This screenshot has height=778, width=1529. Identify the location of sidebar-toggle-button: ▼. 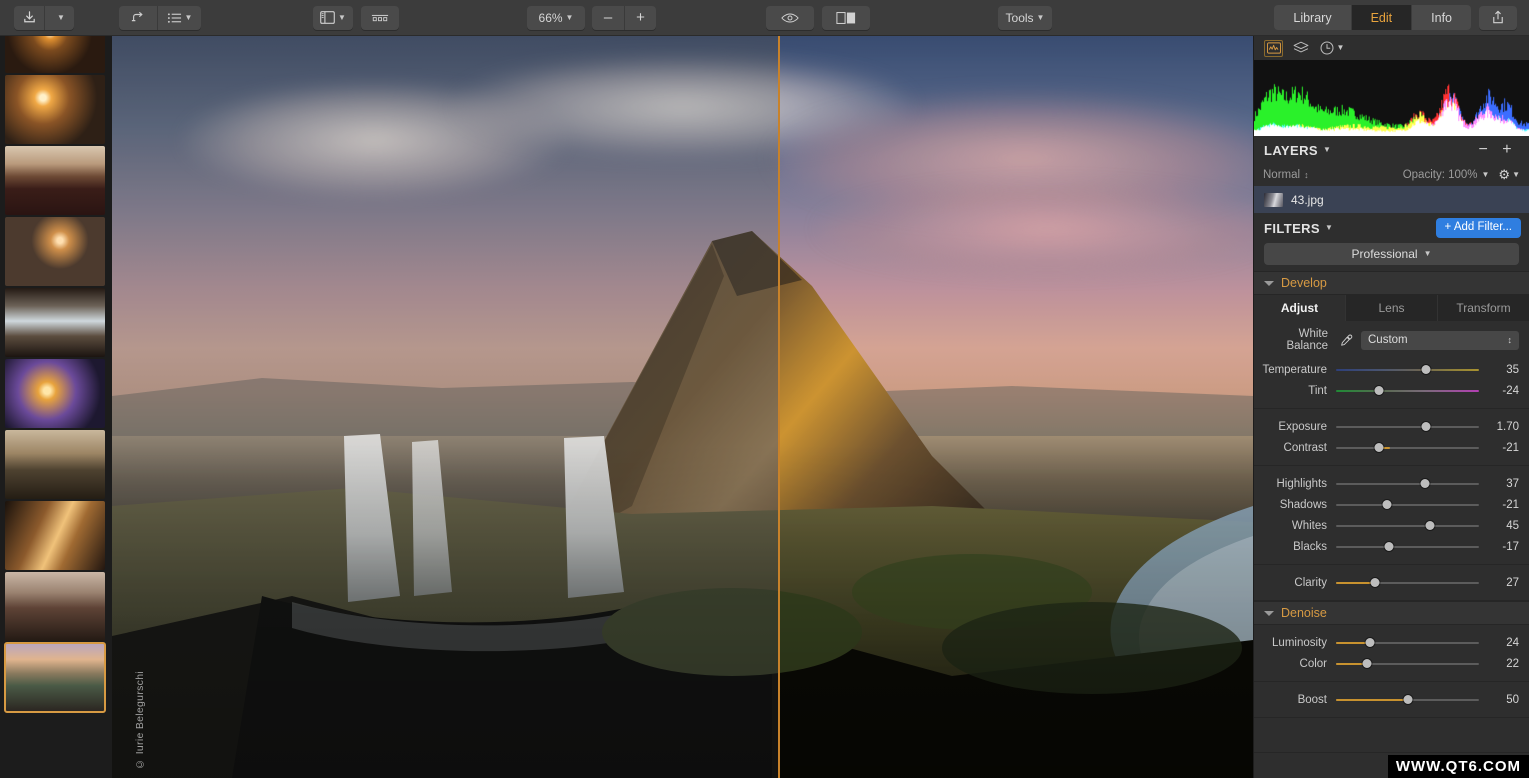
(333, 18).